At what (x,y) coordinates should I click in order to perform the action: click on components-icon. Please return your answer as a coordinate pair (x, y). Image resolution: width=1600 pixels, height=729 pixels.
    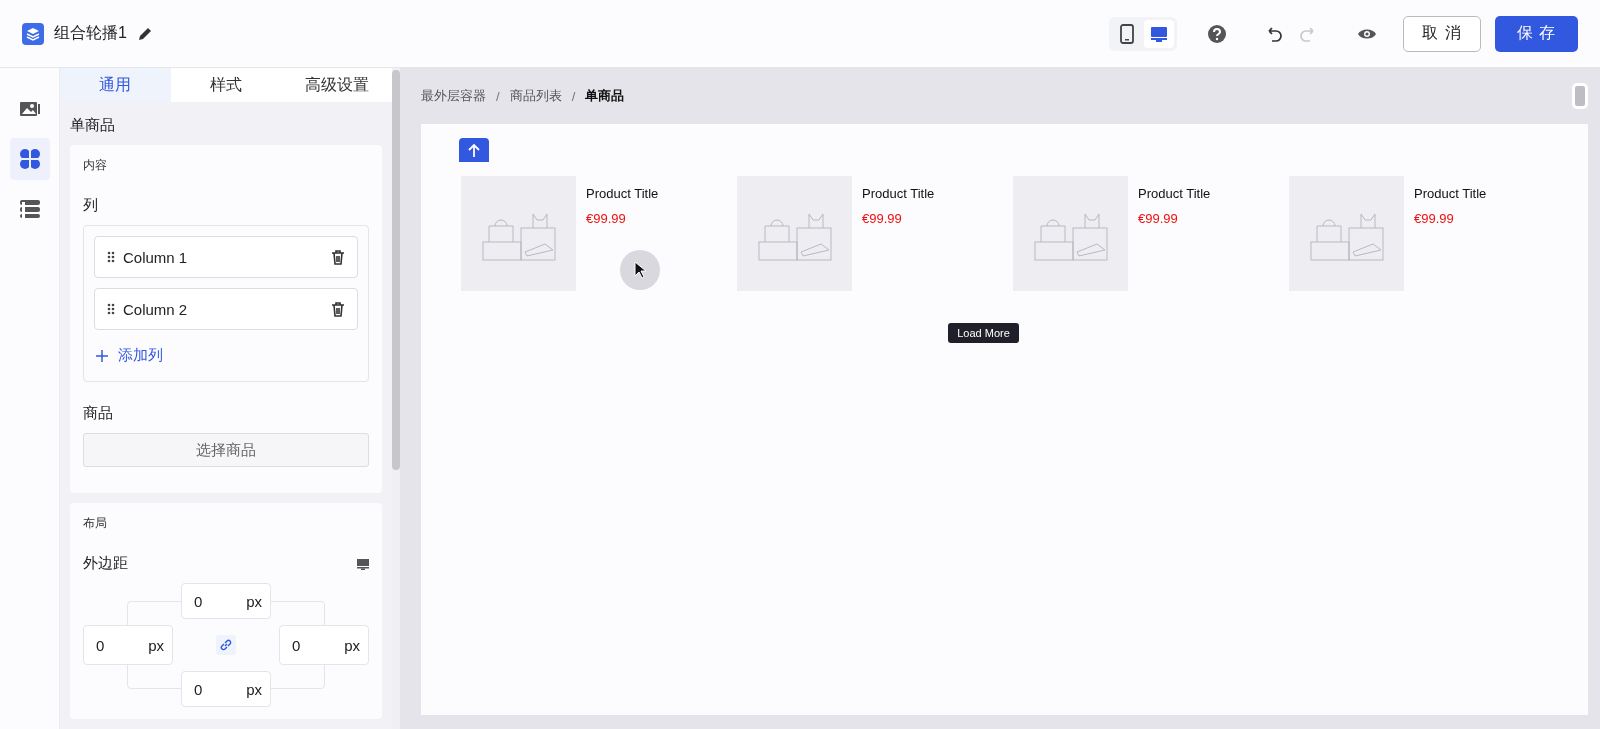
    Looking at the image, I should click on (29, 159).